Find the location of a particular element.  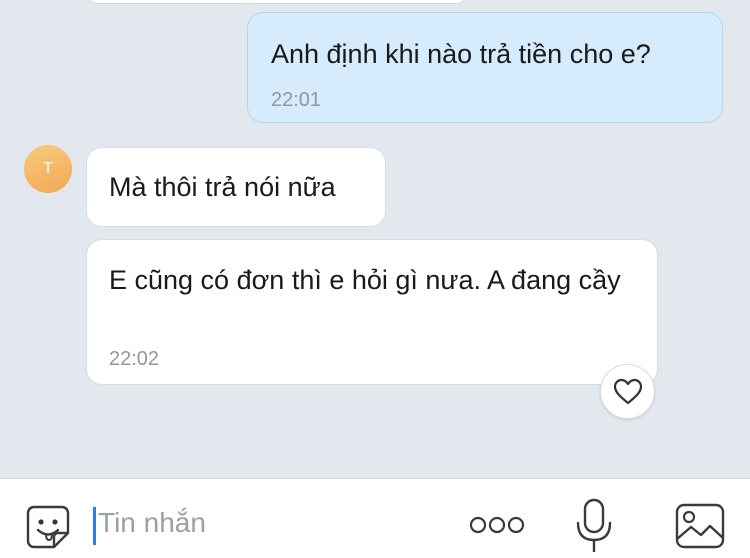

message-bubble-received: Mà thôi trả nói nữa is located at coordinates (236, 187).